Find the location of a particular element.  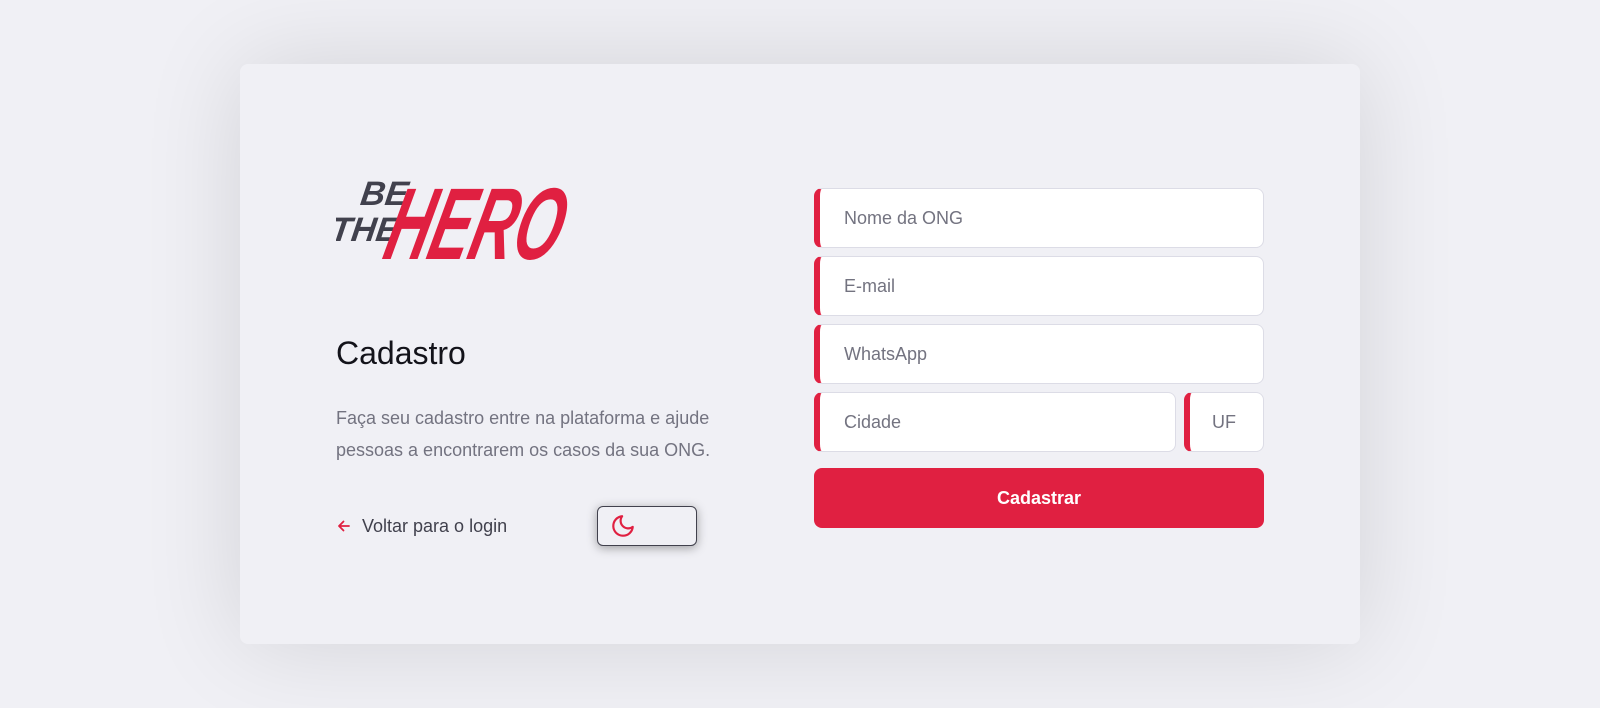

uf-input is located at coordinates (1226, 422).